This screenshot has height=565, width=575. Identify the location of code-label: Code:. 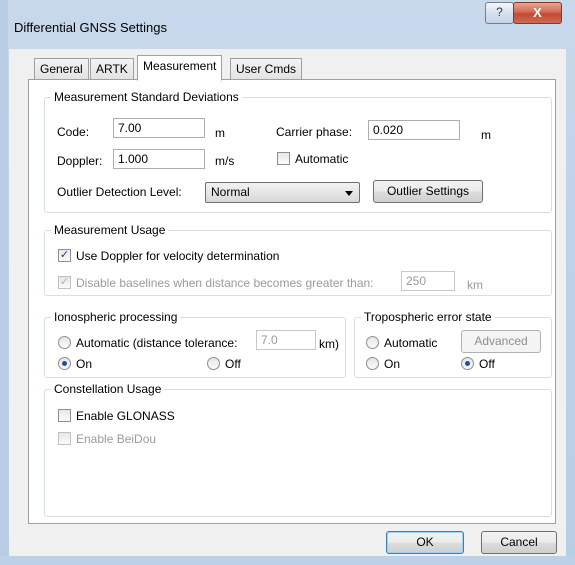
(73, 132).